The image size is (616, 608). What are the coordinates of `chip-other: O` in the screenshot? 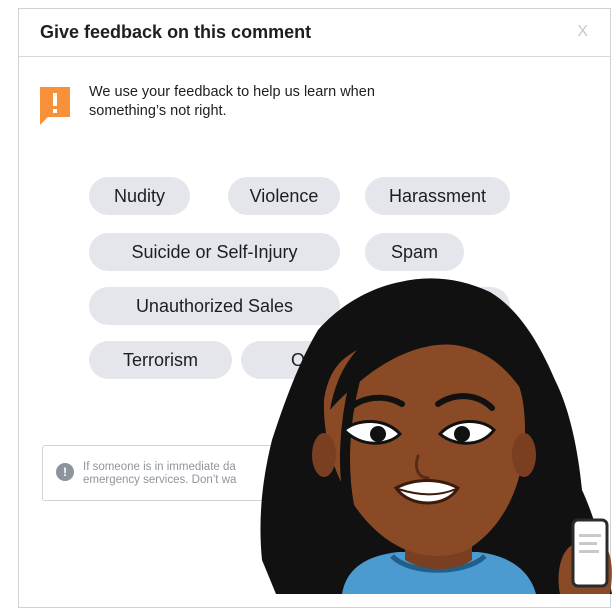 It's located at (301, 360).